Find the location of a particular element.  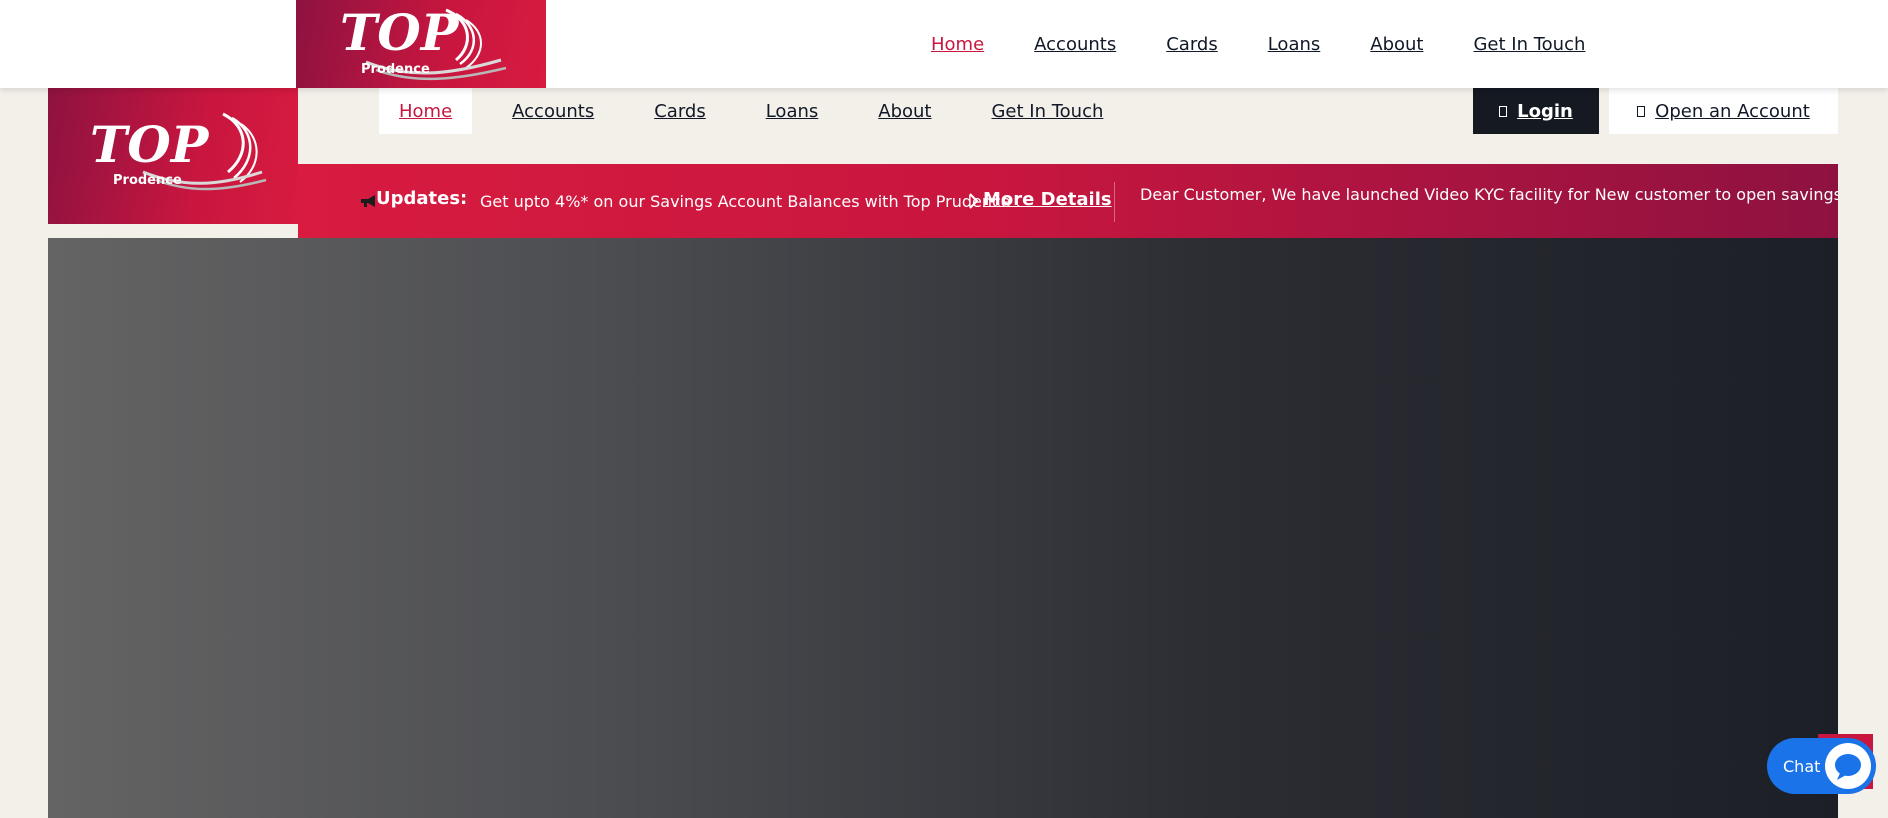

chat-widget: Chat is located at coordinates (1821, 766).